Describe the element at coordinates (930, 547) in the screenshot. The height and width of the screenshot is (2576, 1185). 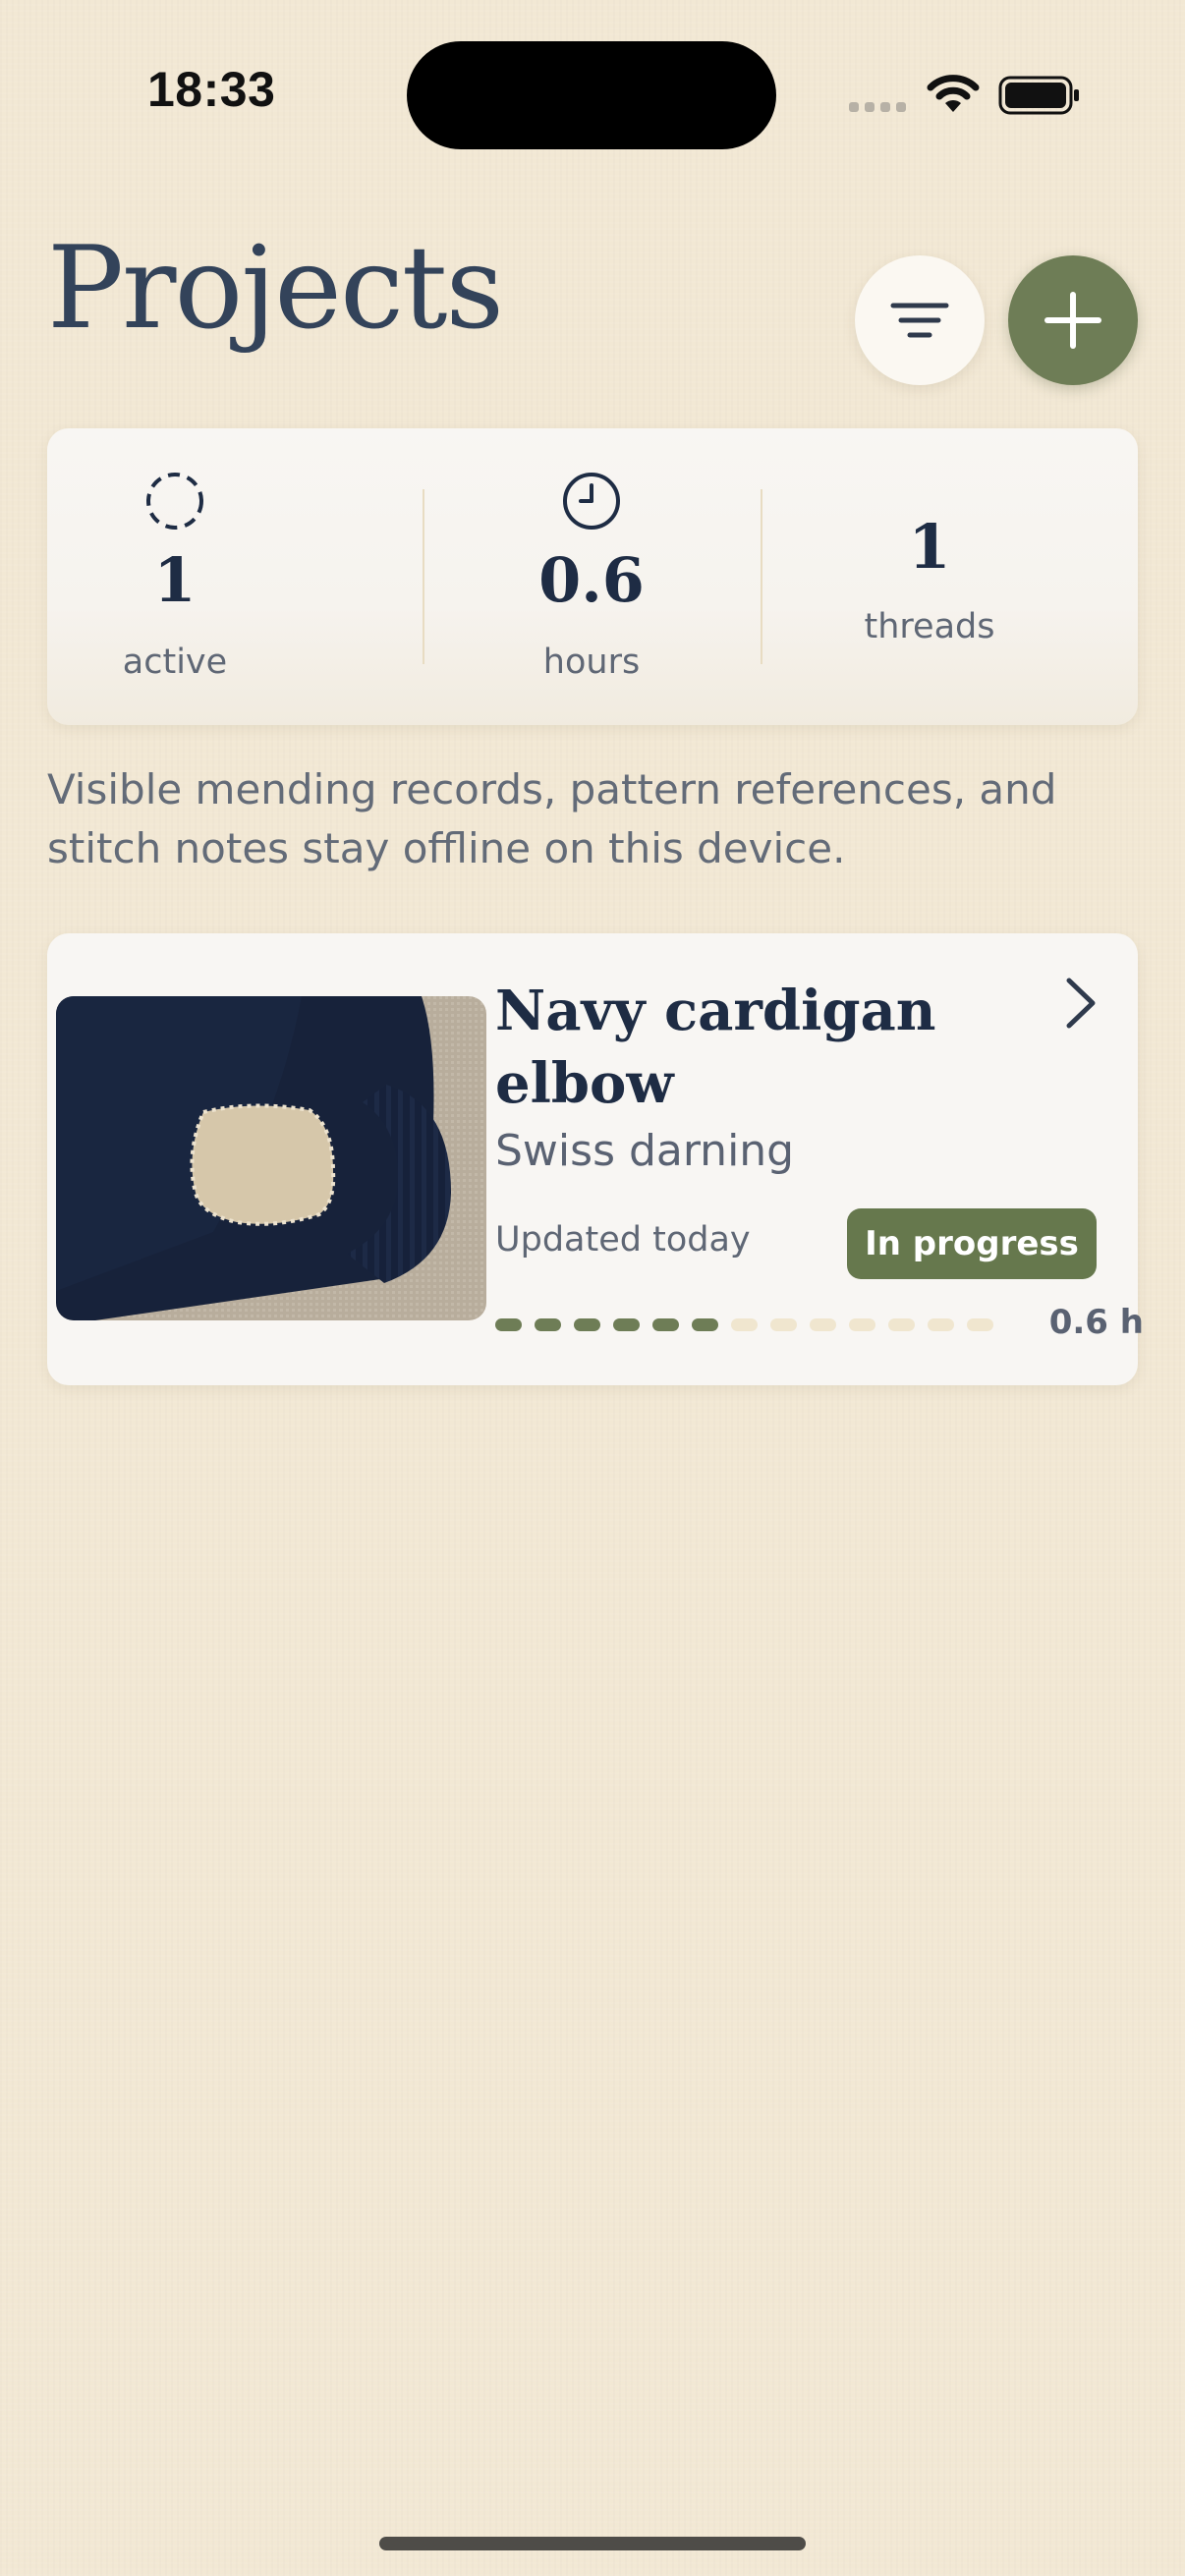
I see `stat-threads-value: 1` at that location.